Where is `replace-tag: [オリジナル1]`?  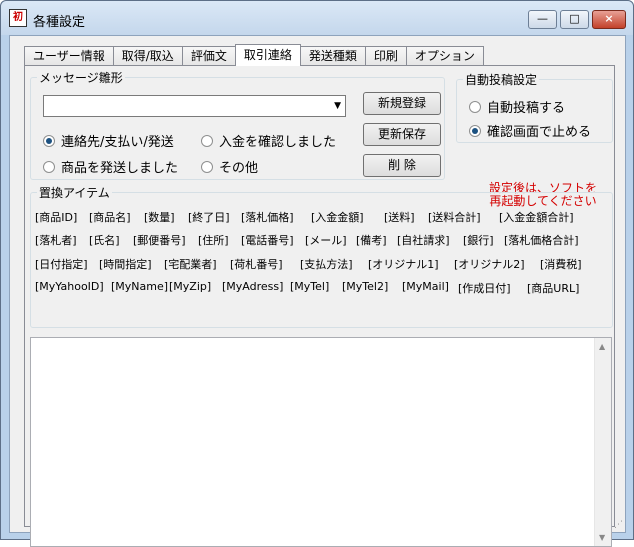 replace-tag: [オリジナル1] is located at coordinates (403, 264).